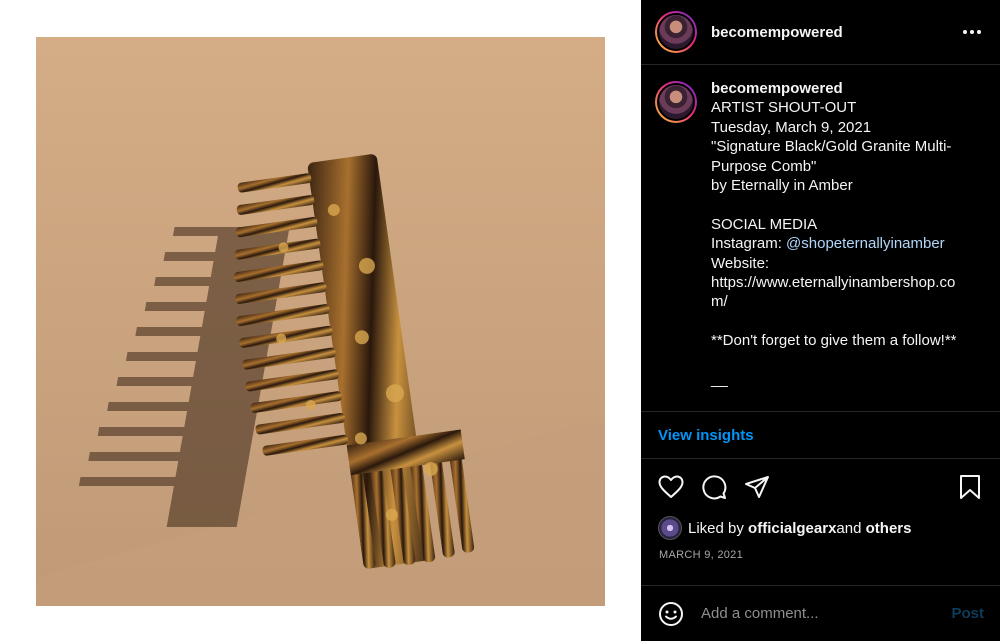 The width and height of the screenshot is (1000, 641). What do you see at coordinates (833, 283) in the screenshot?
I see `website-url-line: https://www.eternallyinambershop.co` at bounding box center [833, 283].